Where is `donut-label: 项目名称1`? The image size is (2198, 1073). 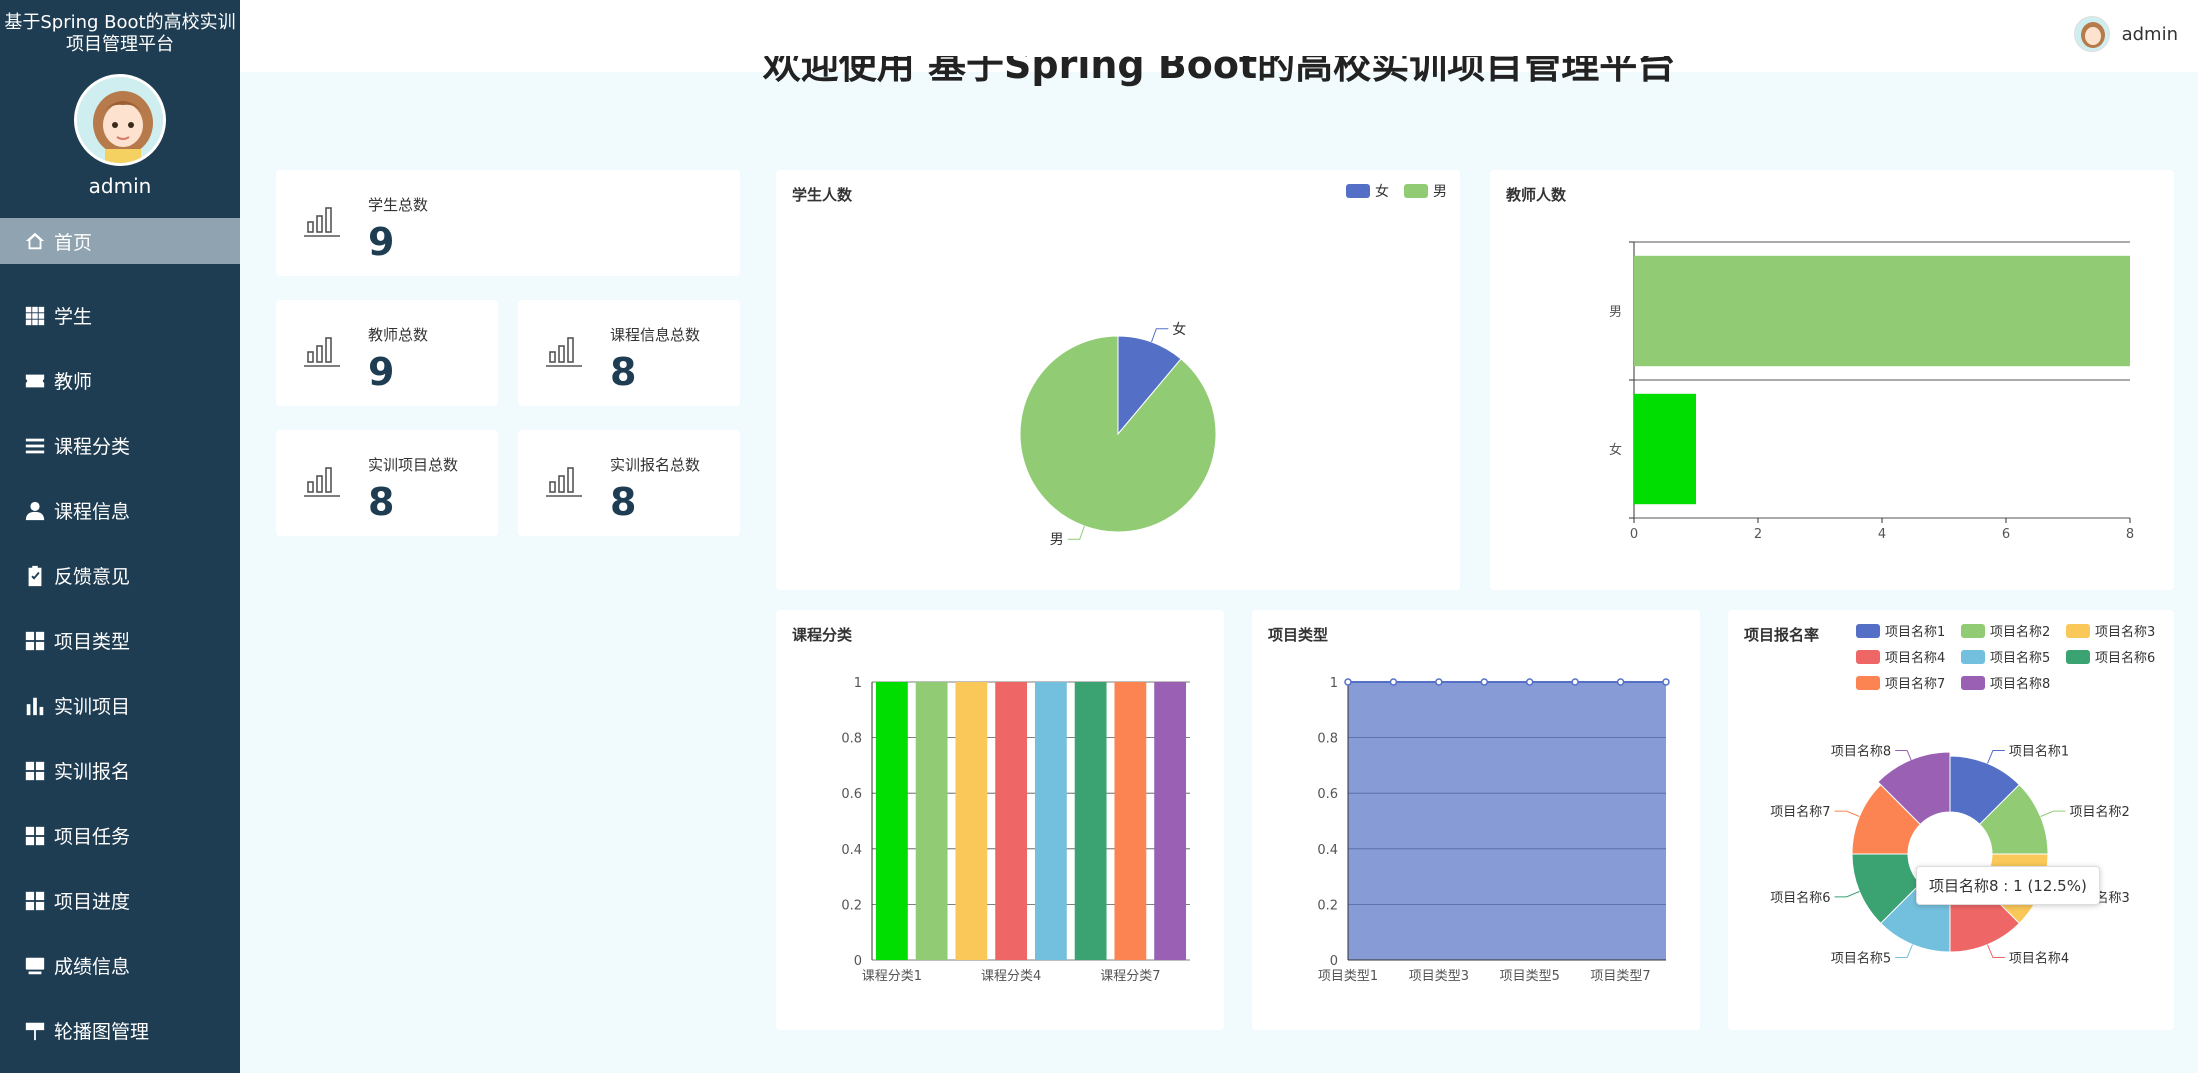
donut-label: 项目名称1 is located at coordinates (2039, 752).